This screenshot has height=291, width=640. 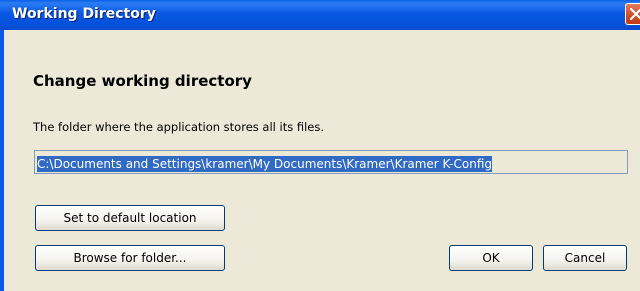 I want to click on cancel-button: Cancel, so click(x=585, y=258).